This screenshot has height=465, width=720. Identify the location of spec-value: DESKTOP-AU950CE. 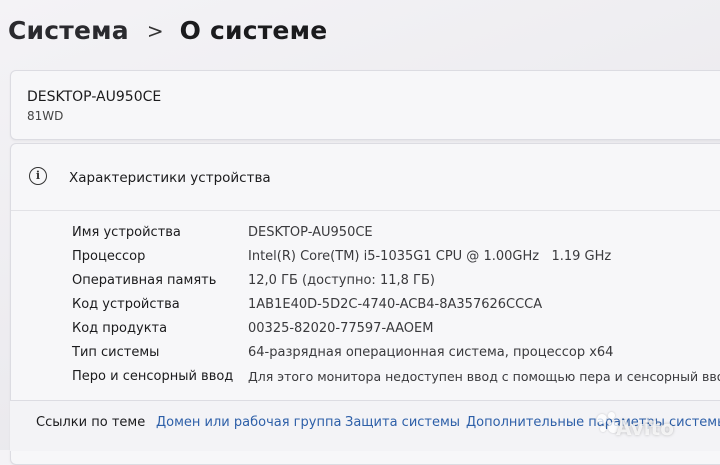
(310, 232).